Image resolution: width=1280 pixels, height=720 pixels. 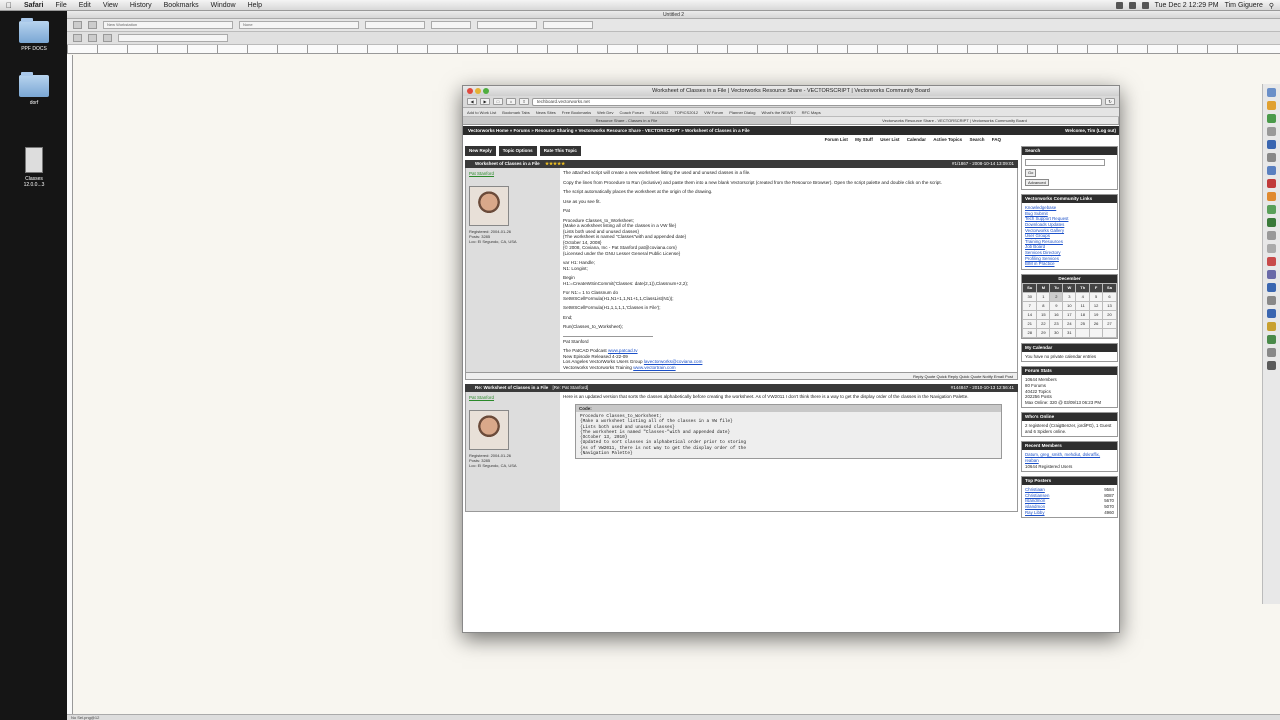 I want to click on bookmark-item: TALK2012, so click(x=659, y=112).